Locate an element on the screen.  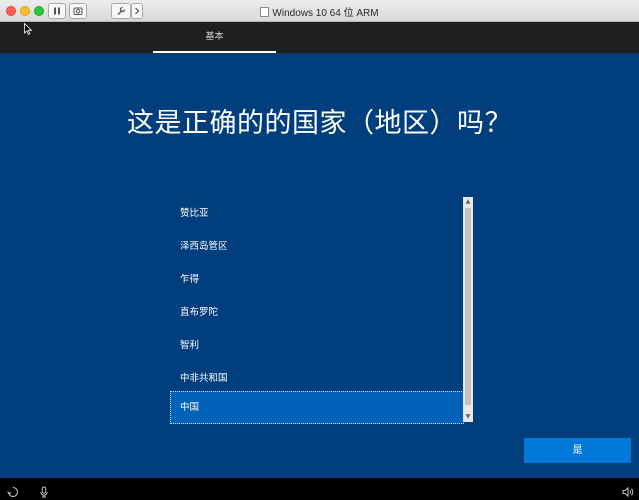
ease-of-access-button is located at coordinates (13, 490).